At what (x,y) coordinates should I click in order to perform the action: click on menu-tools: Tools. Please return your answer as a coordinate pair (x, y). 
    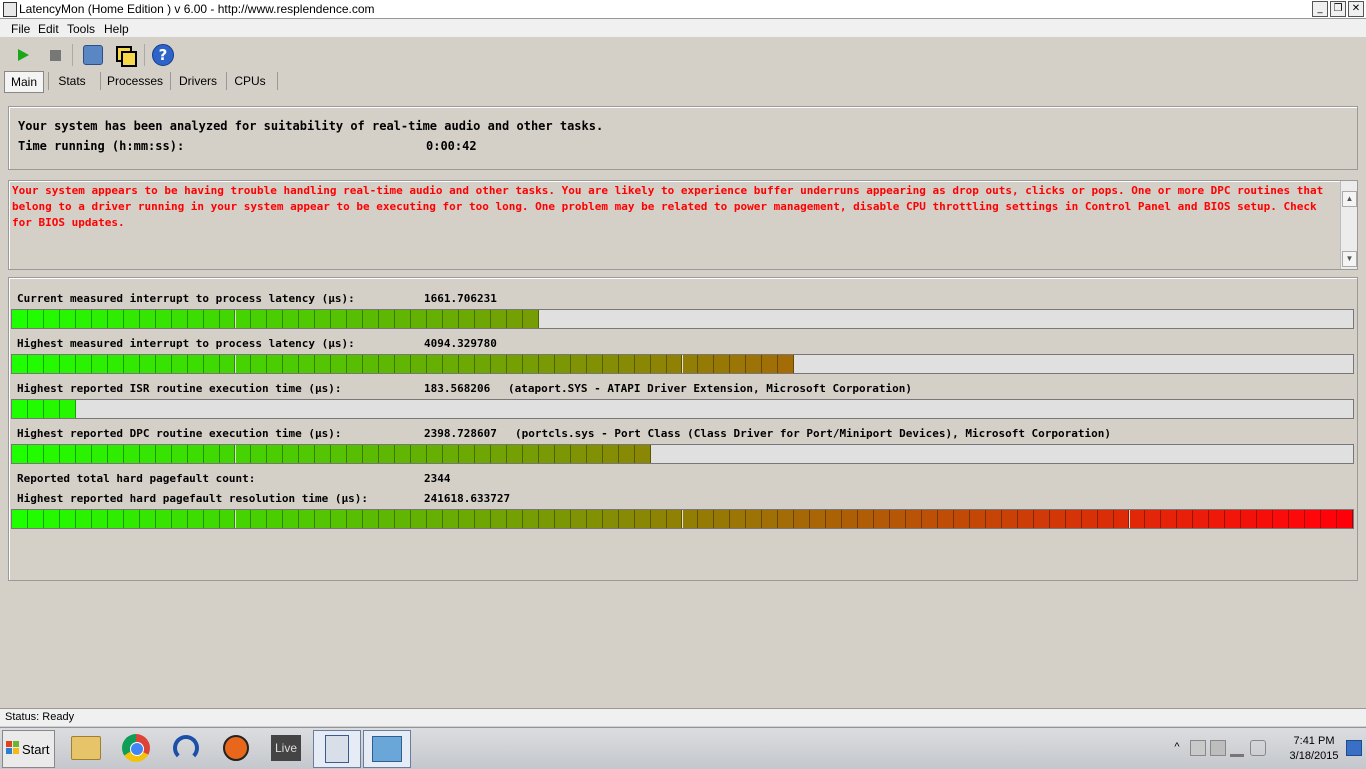
    Looking at the image, I should click on (81, 29).